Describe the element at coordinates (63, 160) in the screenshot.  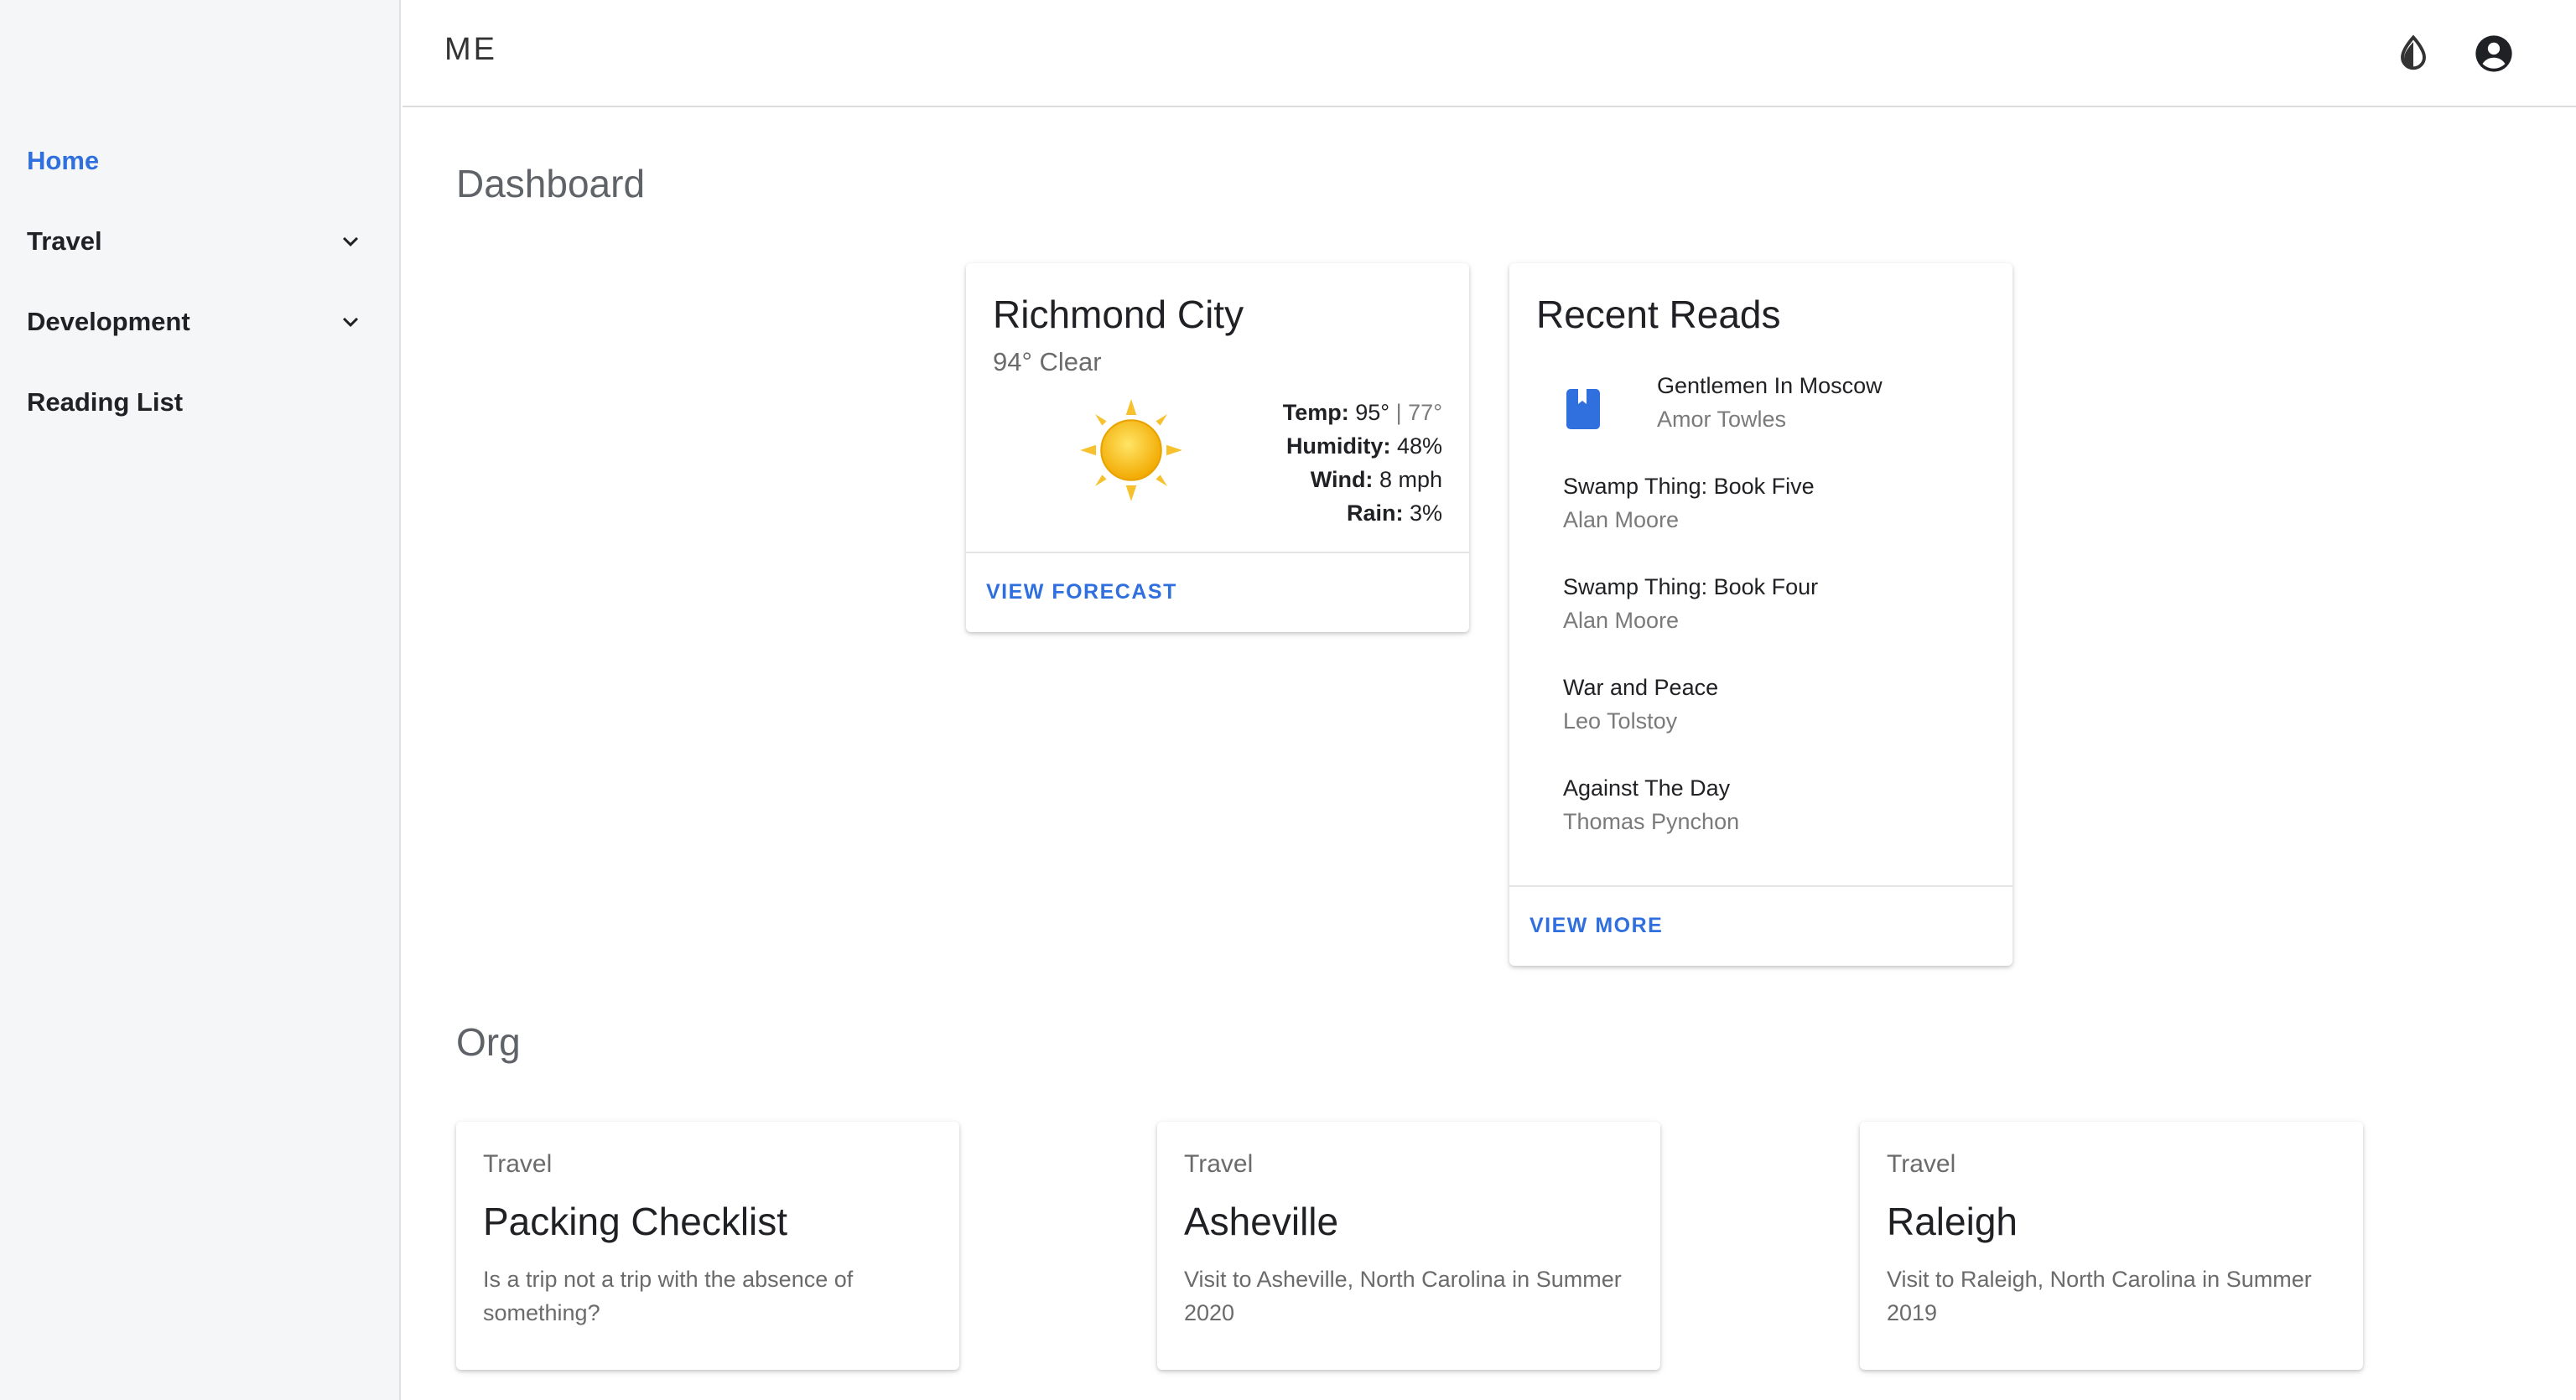
I see `sidebar-item-label: Home` at that location.